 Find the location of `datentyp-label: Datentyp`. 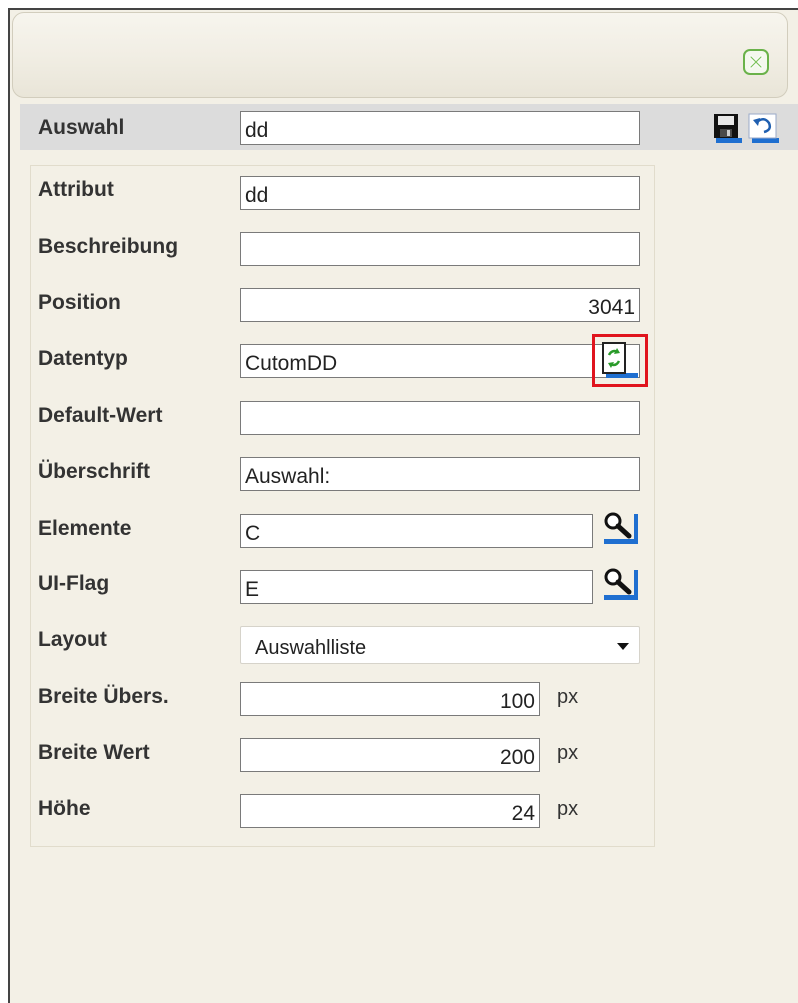

datentyp-label: Datentyp is located at coordinates (83, 358).